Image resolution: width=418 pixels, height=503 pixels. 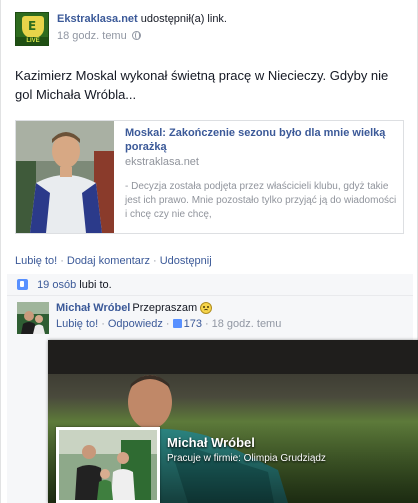 I want to click on family-photo-icon, so click(x=108, y=465).